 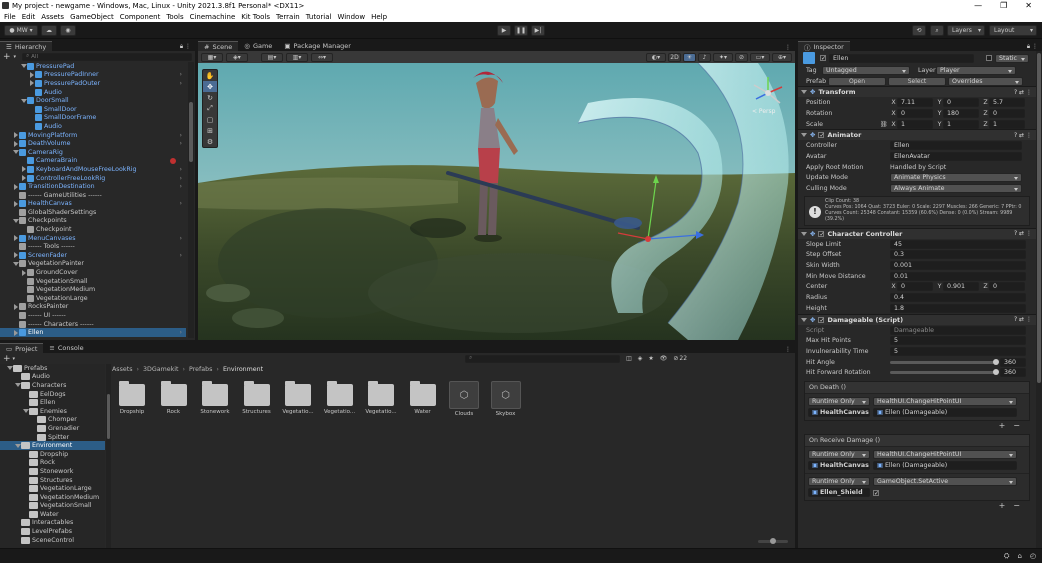 I want to click on vector-x-field: 0, so click(x=915, y=287).